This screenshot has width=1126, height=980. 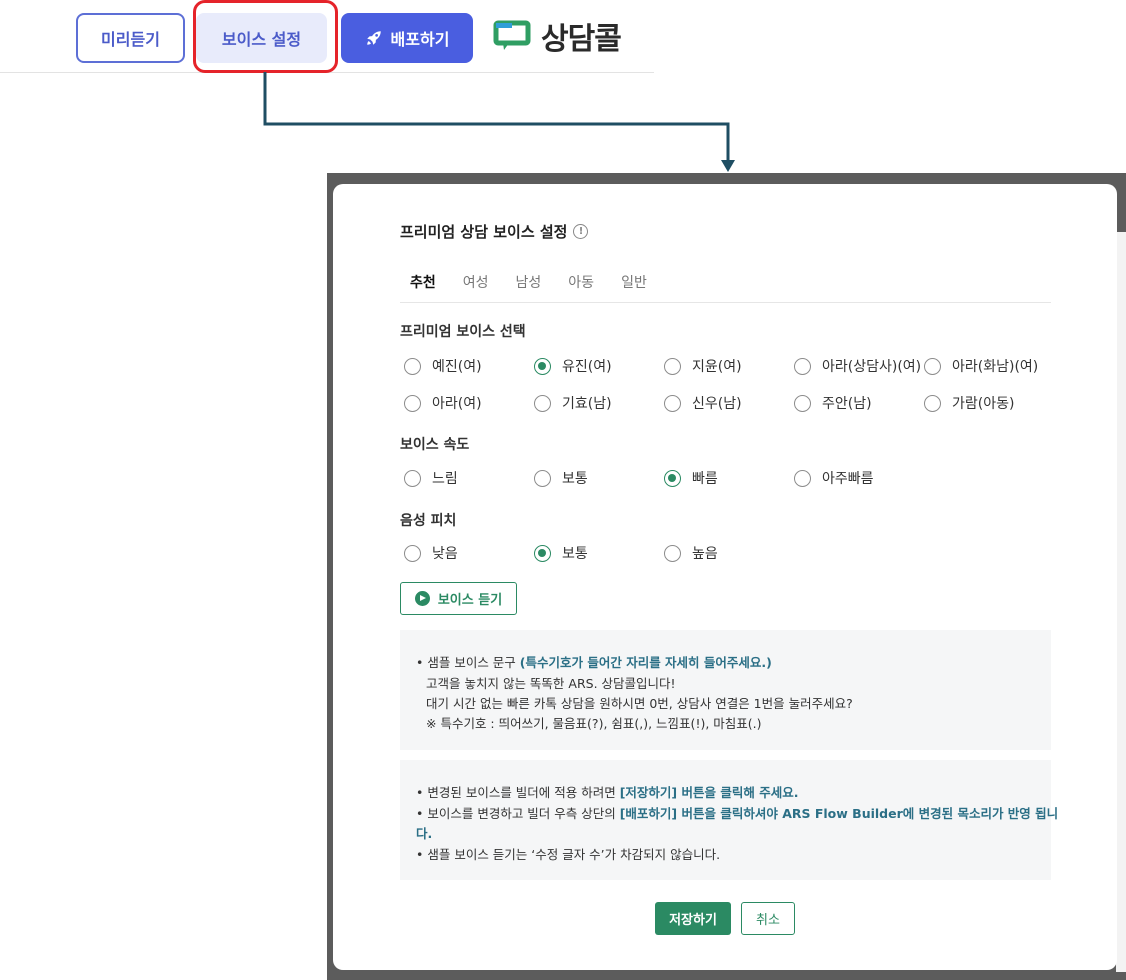 I want to click on radio-label: 기효(남), so click(x=587, y=404).